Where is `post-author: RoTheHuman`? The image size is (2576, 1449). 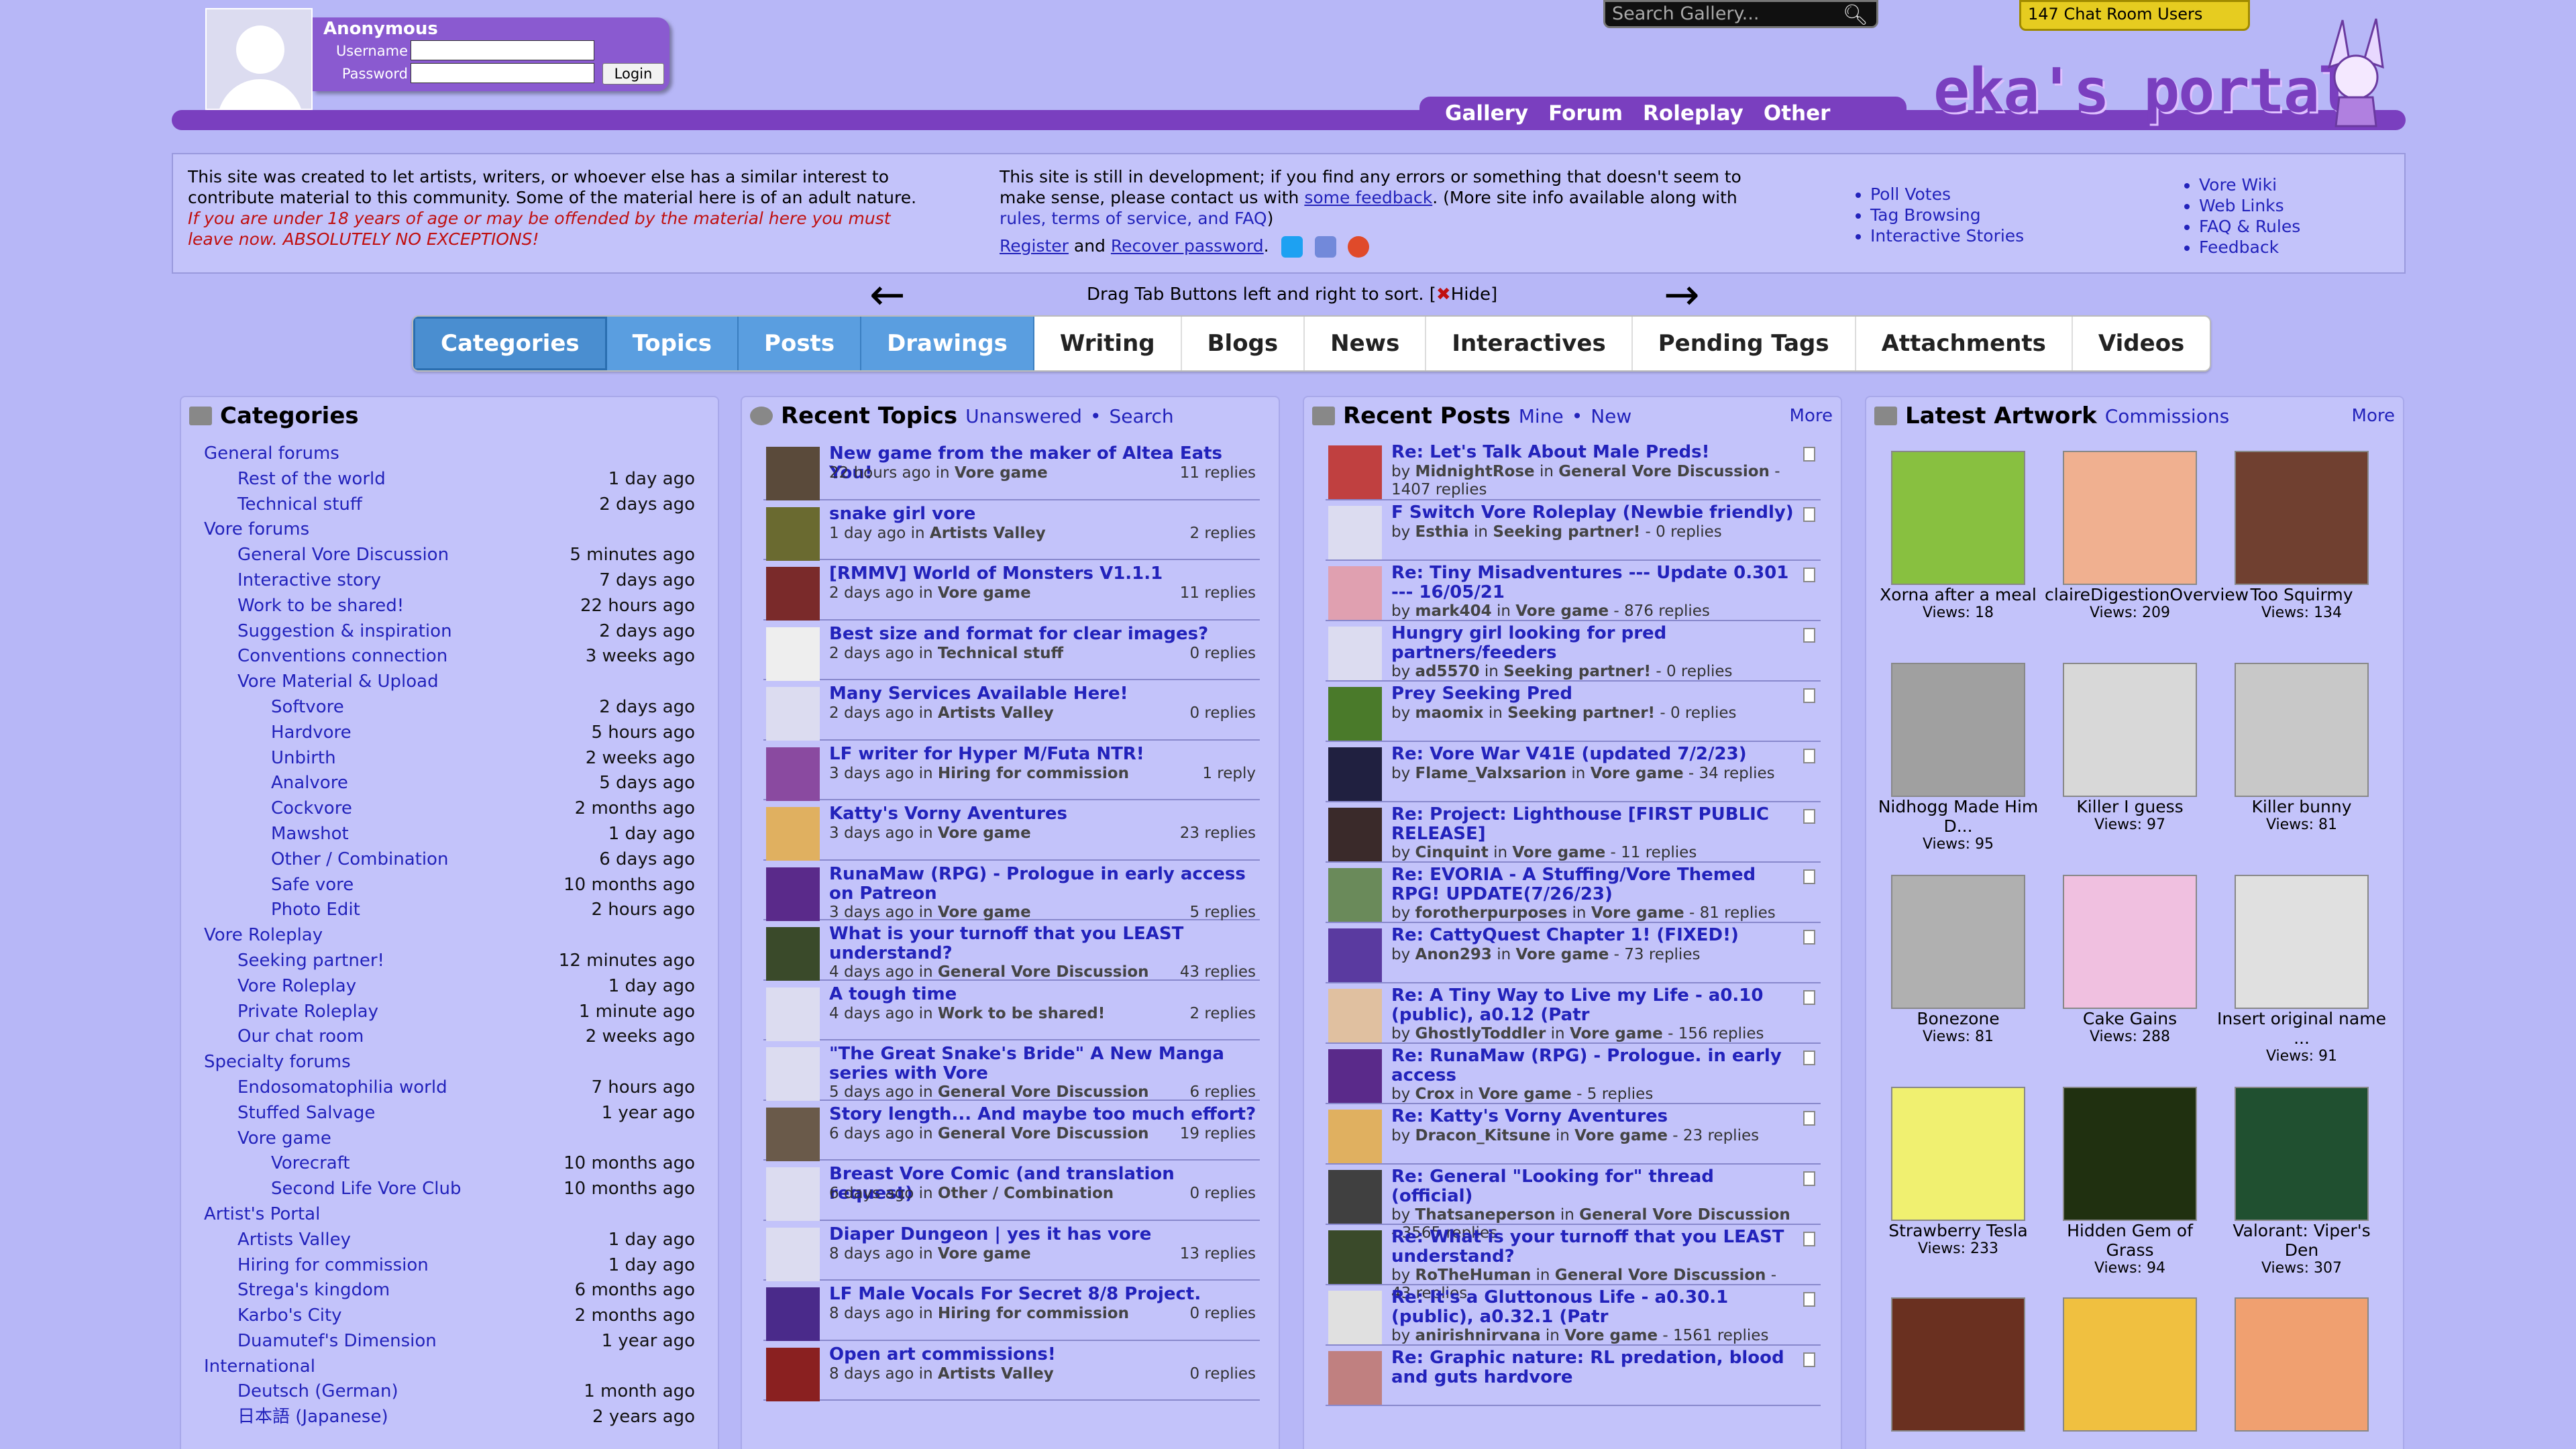
post-author: RoTheHuman is located at coordinates (1473, 1275).